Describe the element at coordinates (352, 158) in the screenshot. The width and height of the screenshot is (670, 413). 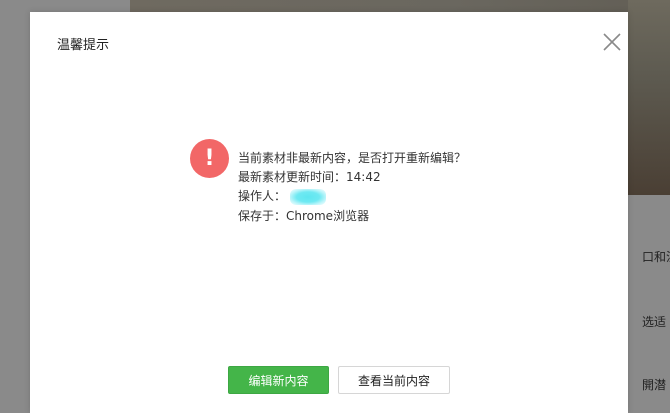
I see `message-line-1: 当前素材非最新内容，是否打开重新编辑？` at that location.